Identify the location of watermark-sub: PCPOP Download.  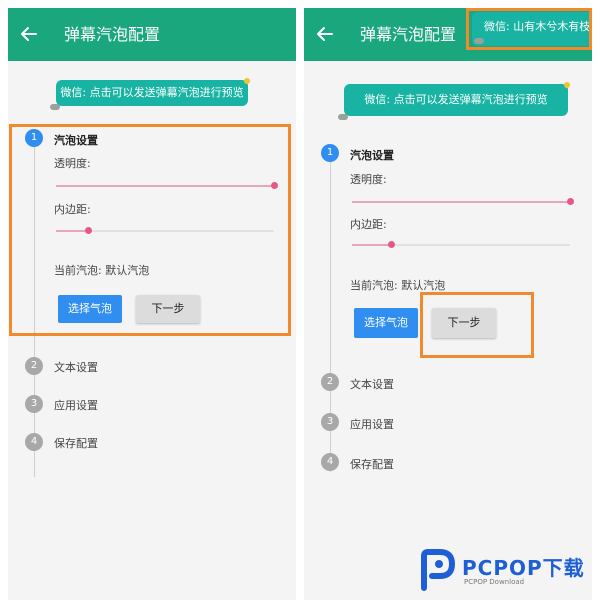
(494, 582).